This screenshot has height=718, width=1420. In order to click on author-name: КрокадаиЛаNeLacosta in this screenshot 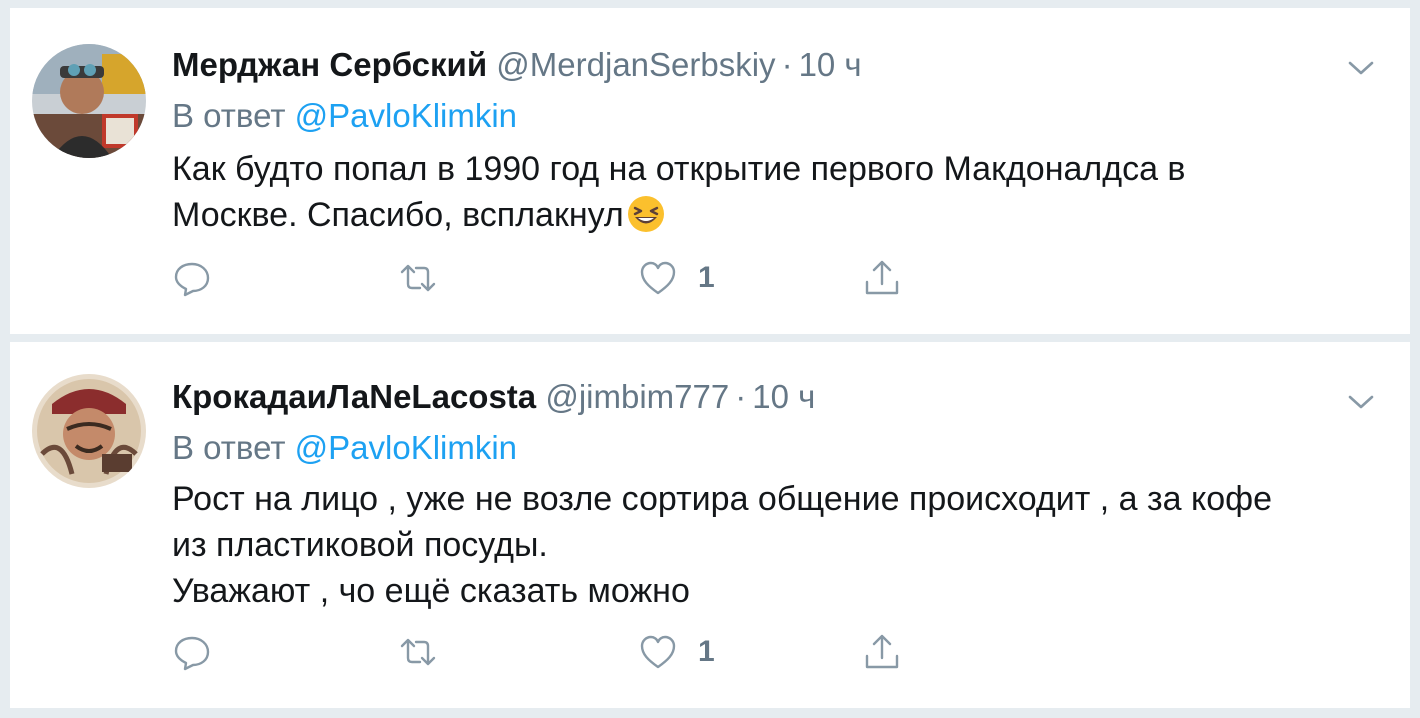, I will do `click(354, 396)`.